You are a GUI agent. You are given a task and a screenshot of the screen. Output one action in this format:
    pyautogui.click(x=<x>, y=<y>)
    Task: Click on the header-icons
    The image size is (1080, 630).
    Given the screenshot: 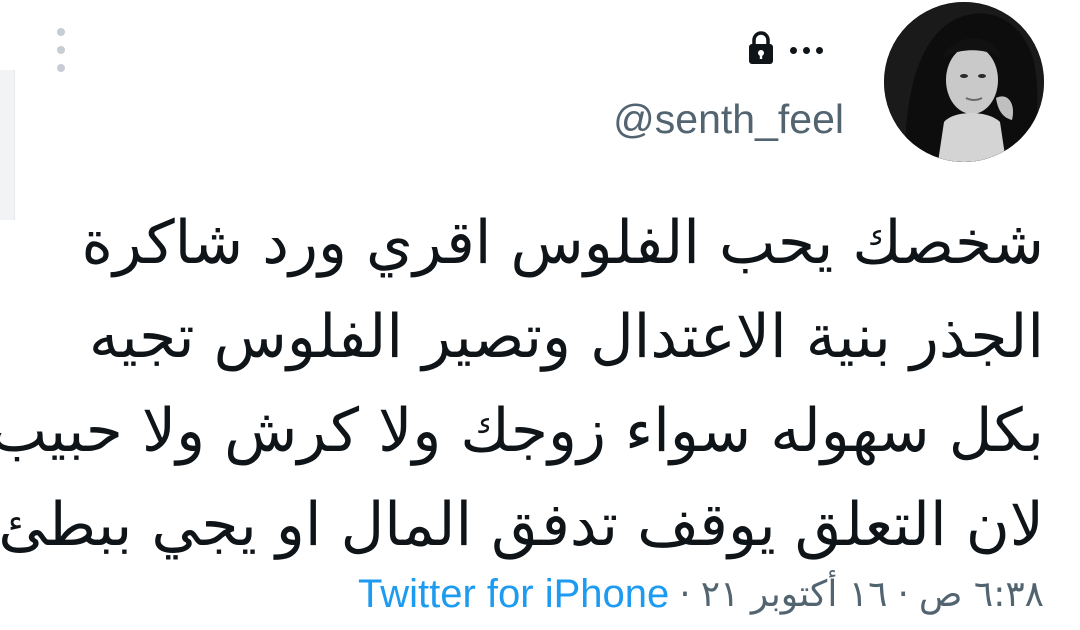 What is the action you would take?
    pyautogui.click(x=784, y=48)
    